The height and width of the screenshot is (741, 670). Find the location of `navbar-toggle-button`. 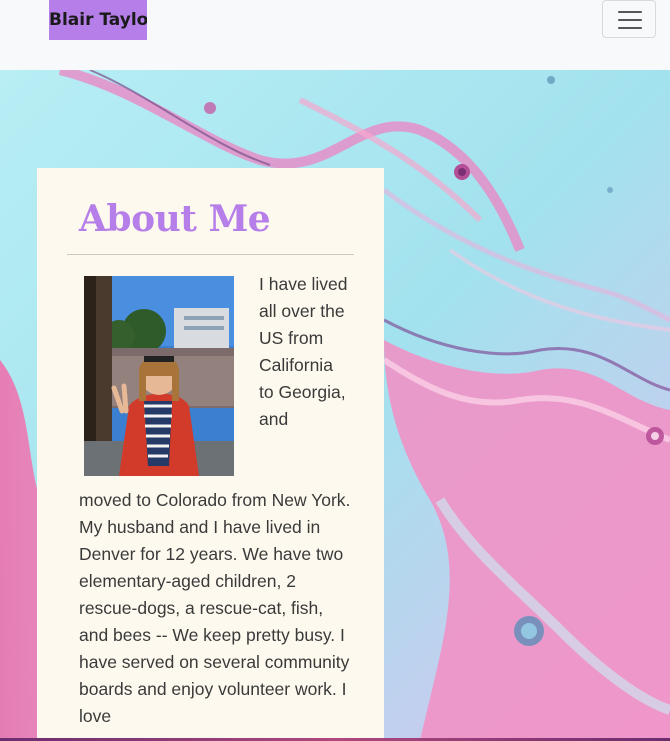

navbar-toggle-button is located at coordinates (629, 19).